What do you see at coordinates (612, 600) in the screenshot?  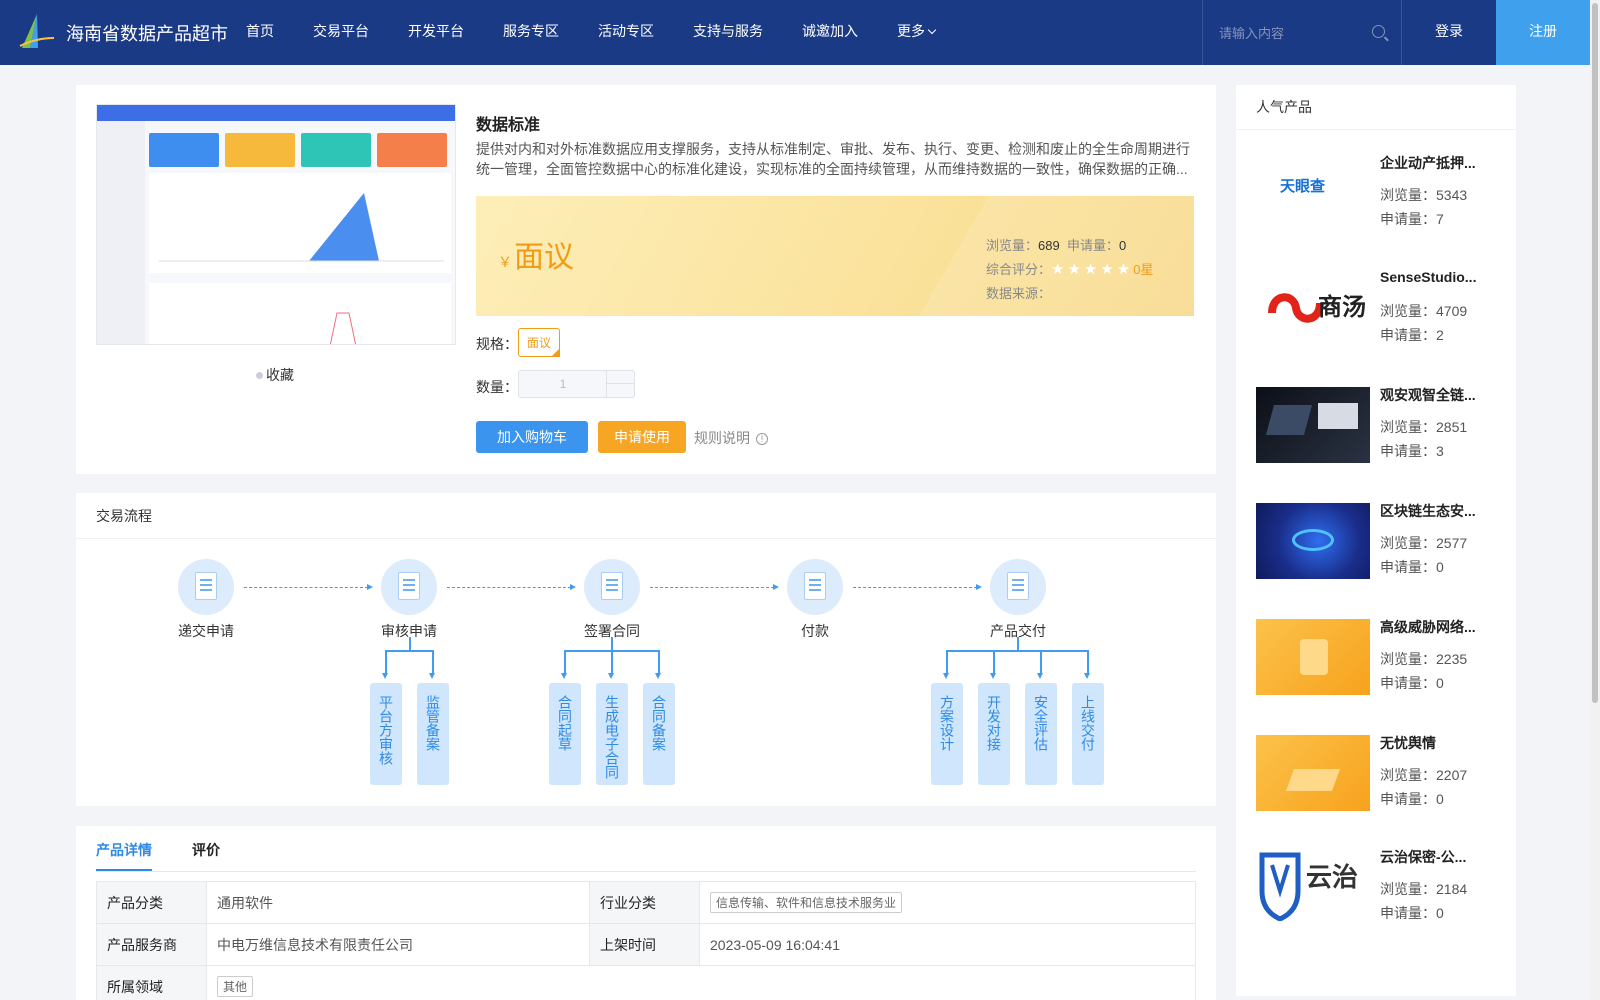 I see `flow-step: 签署合同` at bounding box center [612, 600].